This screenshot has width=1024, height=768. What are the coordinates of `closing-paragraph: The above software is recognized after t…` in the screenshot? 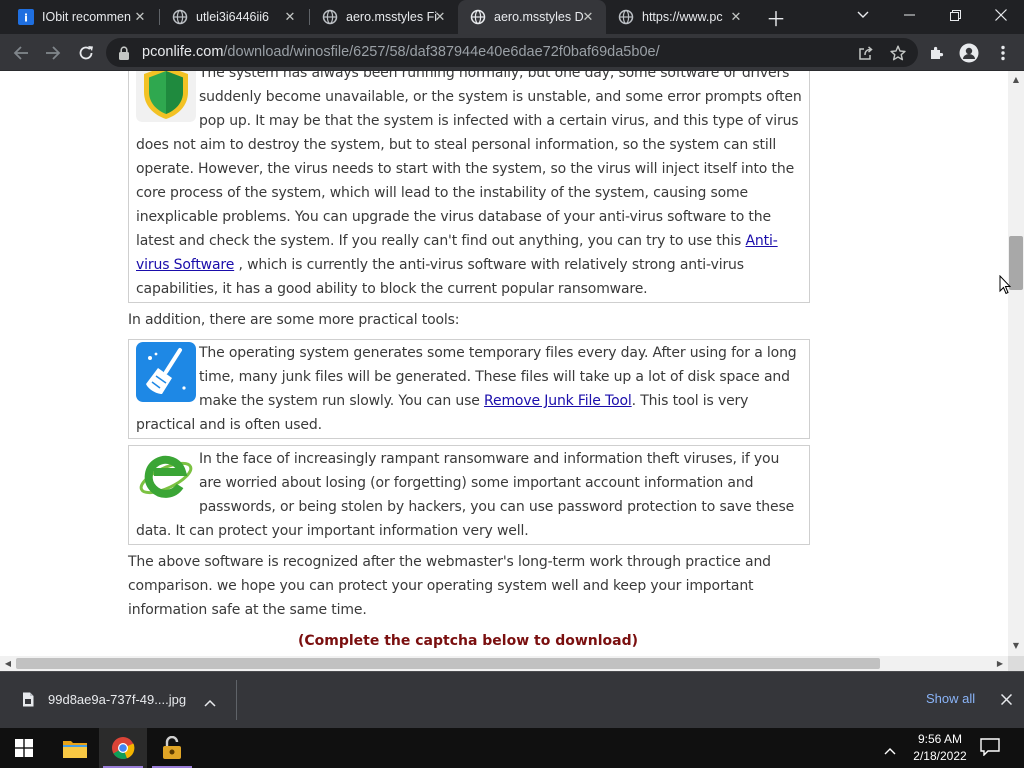 It's located at (449, 586).